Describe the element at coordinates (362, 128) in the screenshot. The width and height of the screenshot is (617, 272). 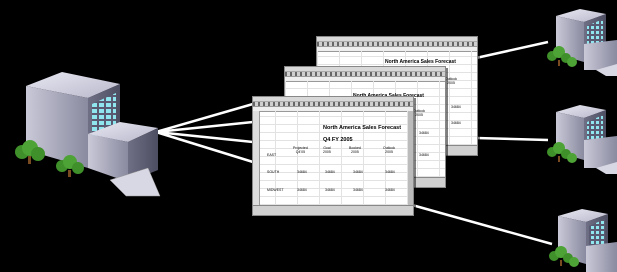
I see `sheet-1-title: North America Sales Forecast` at that location.